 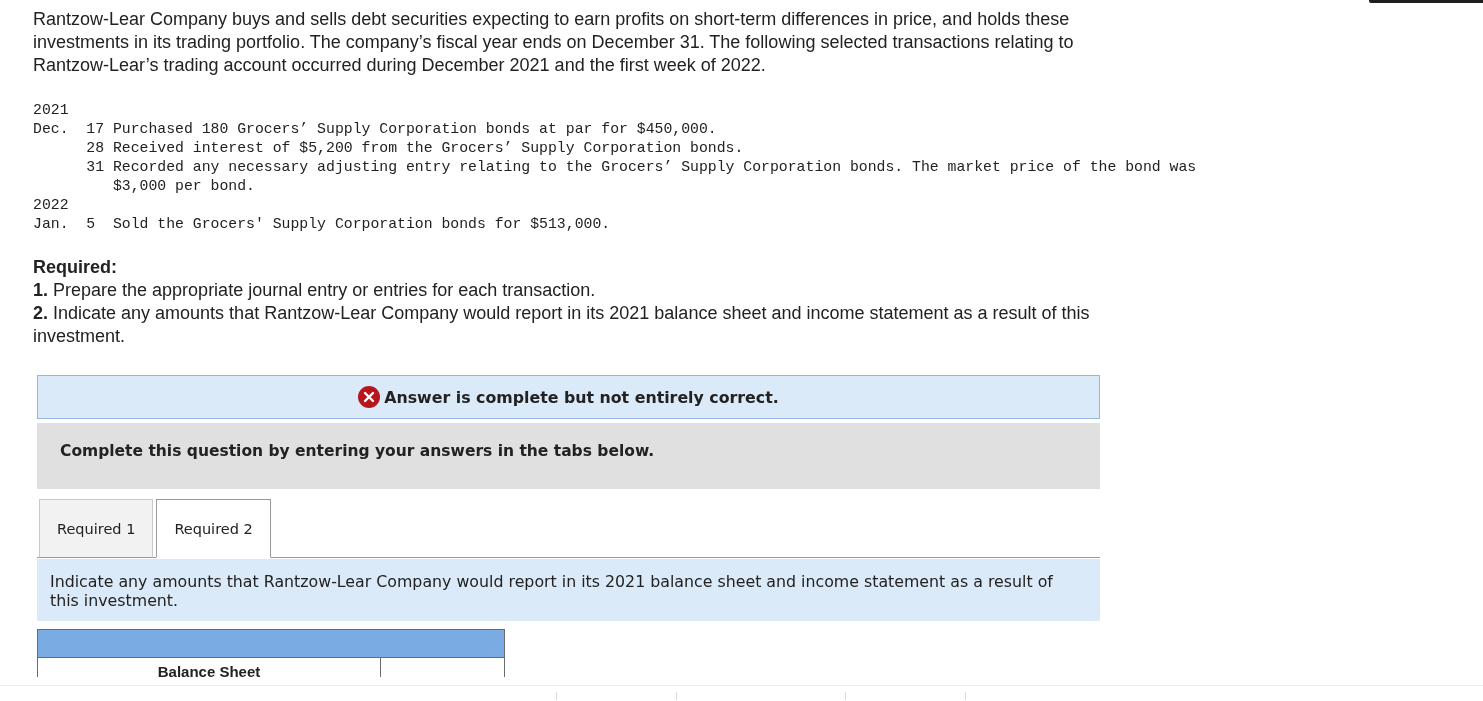 What do you see at coordinates (91, 224) in the screenshot?
I see `day-label: 5` at bounding box center [91, 224].